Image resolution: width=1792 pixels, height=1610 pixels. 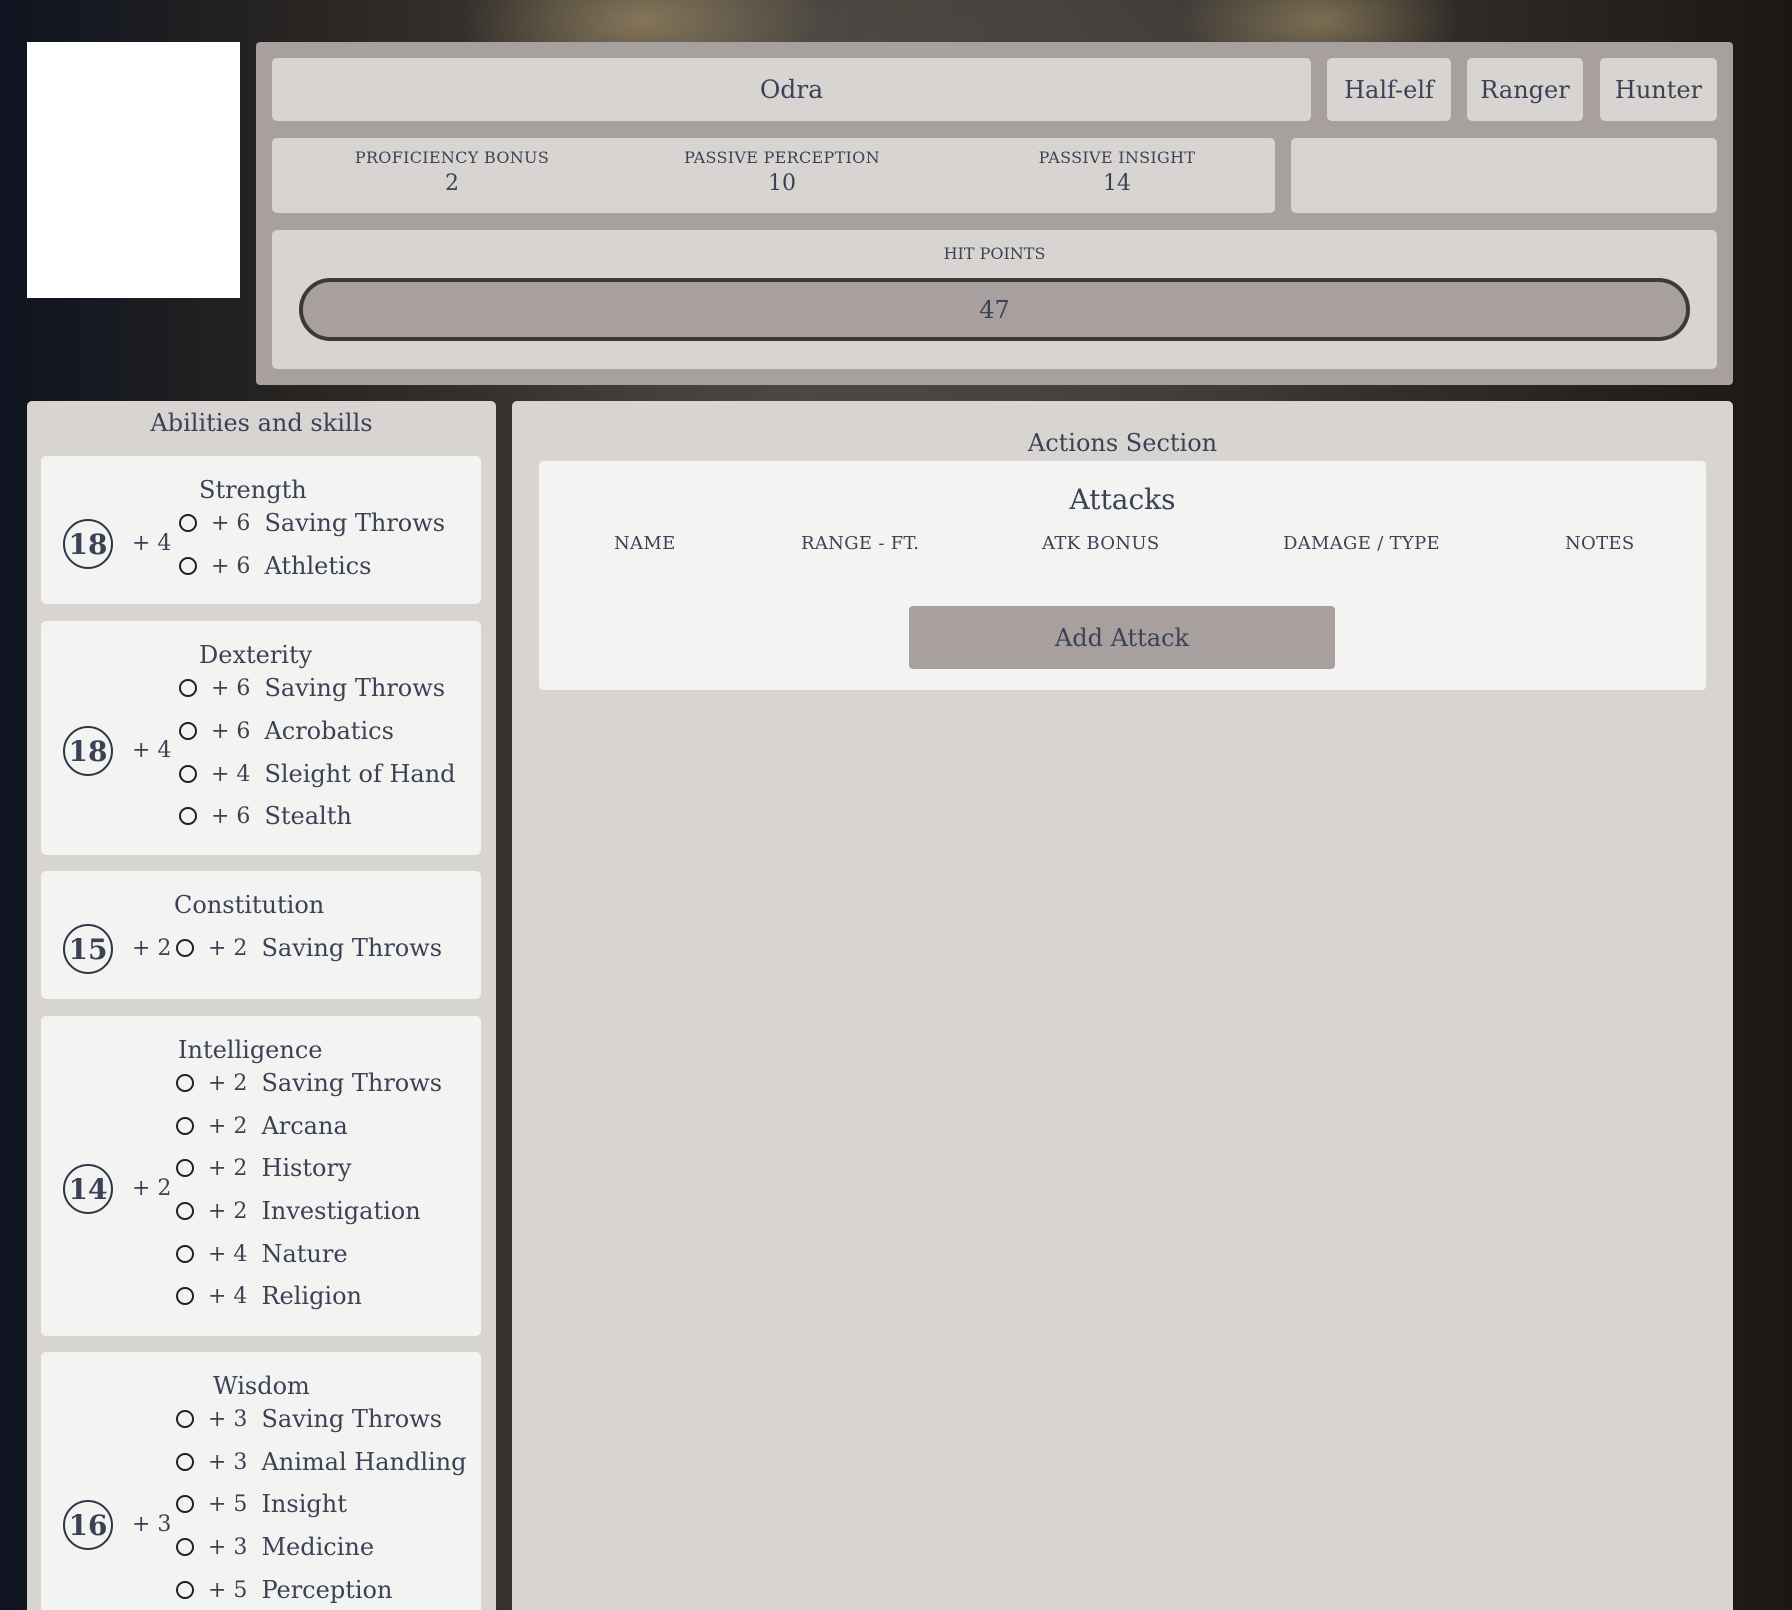 I want to click on race-badge: Half-elf, so click(x=1389, y=89).